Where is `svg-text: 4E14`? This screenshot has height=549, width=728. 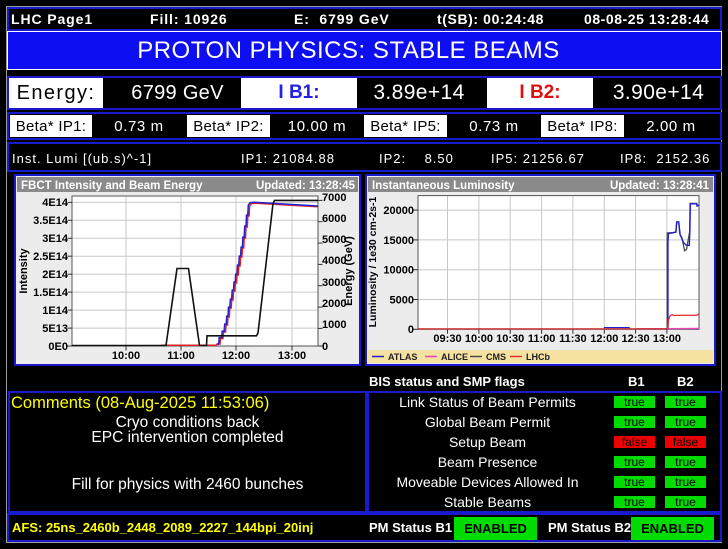
svg-text: 4E14 is located at coordinates (55, 203).